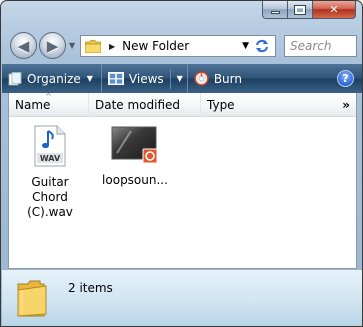 This screenshot has height=327, width=363. Describe the element at coordinates (89, 78) in the screenshot. I see `organize-dropdown-icon: ▼` at that location.